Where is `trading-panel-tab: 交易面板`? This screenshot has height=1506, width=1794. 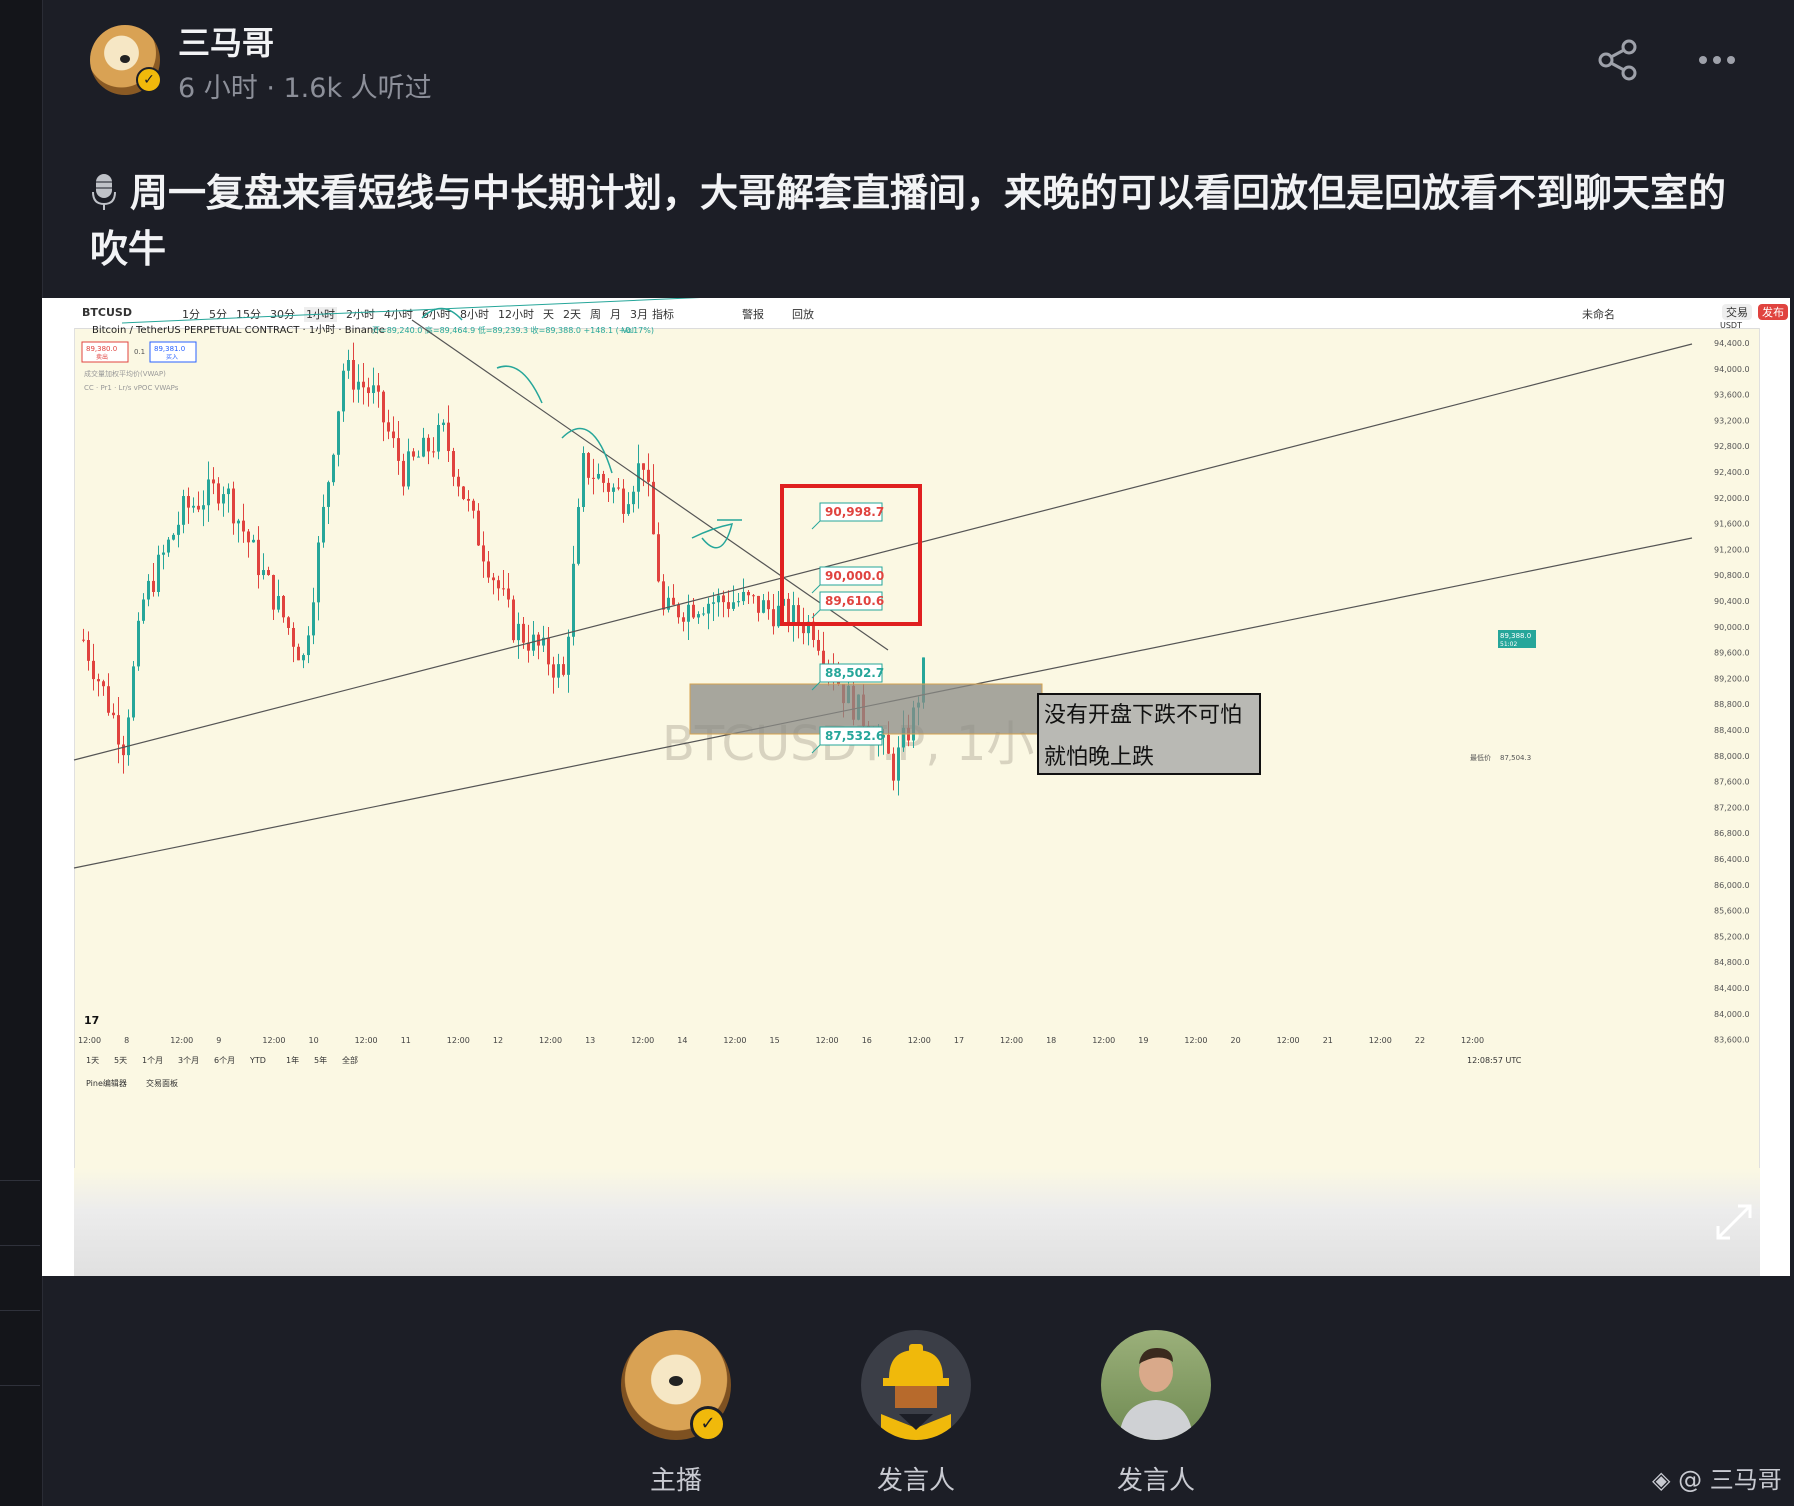
trading-panel-tab: 交易面板 is located at coordinates (162, 1083).